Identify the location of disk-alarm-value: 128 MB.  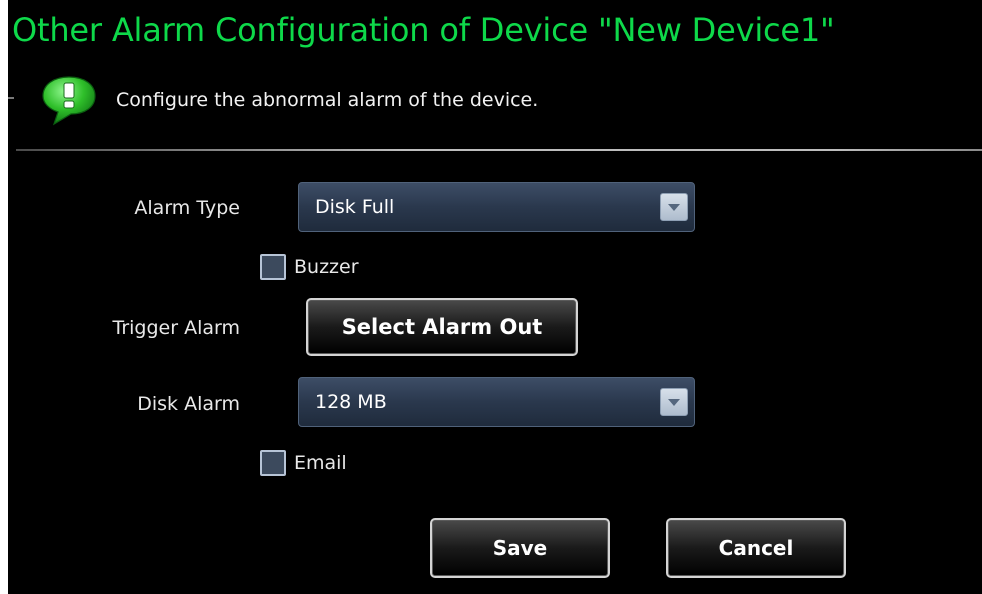
(351, 402).